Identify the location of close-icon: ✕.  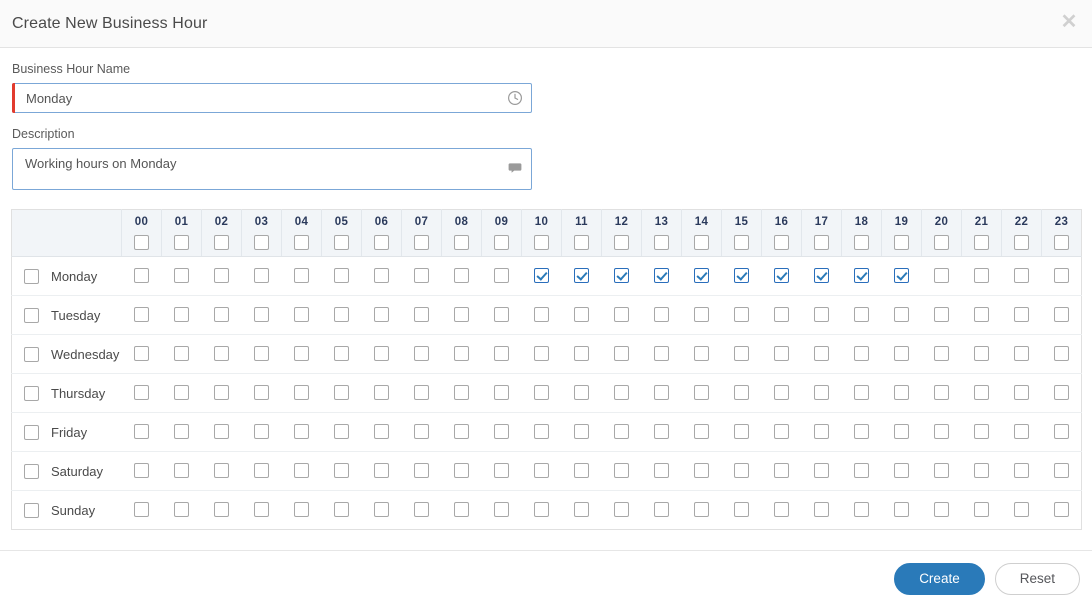
(1069, 22).